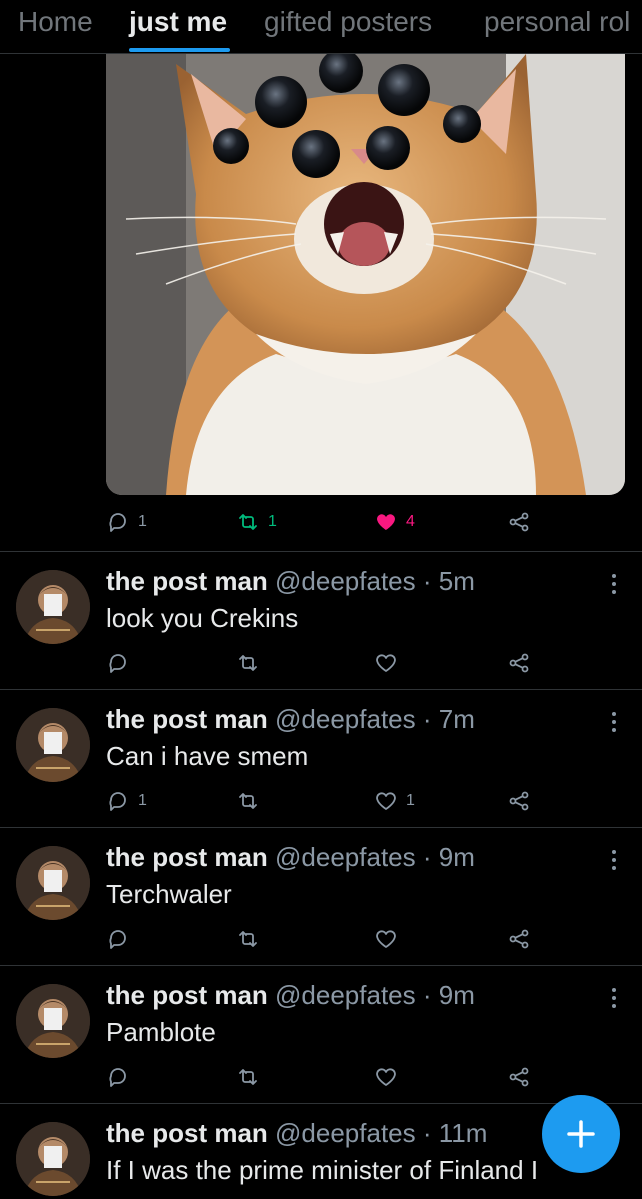 The image size is (642, 1199). I want to click on timestamp: 7m, so click(457, 719).